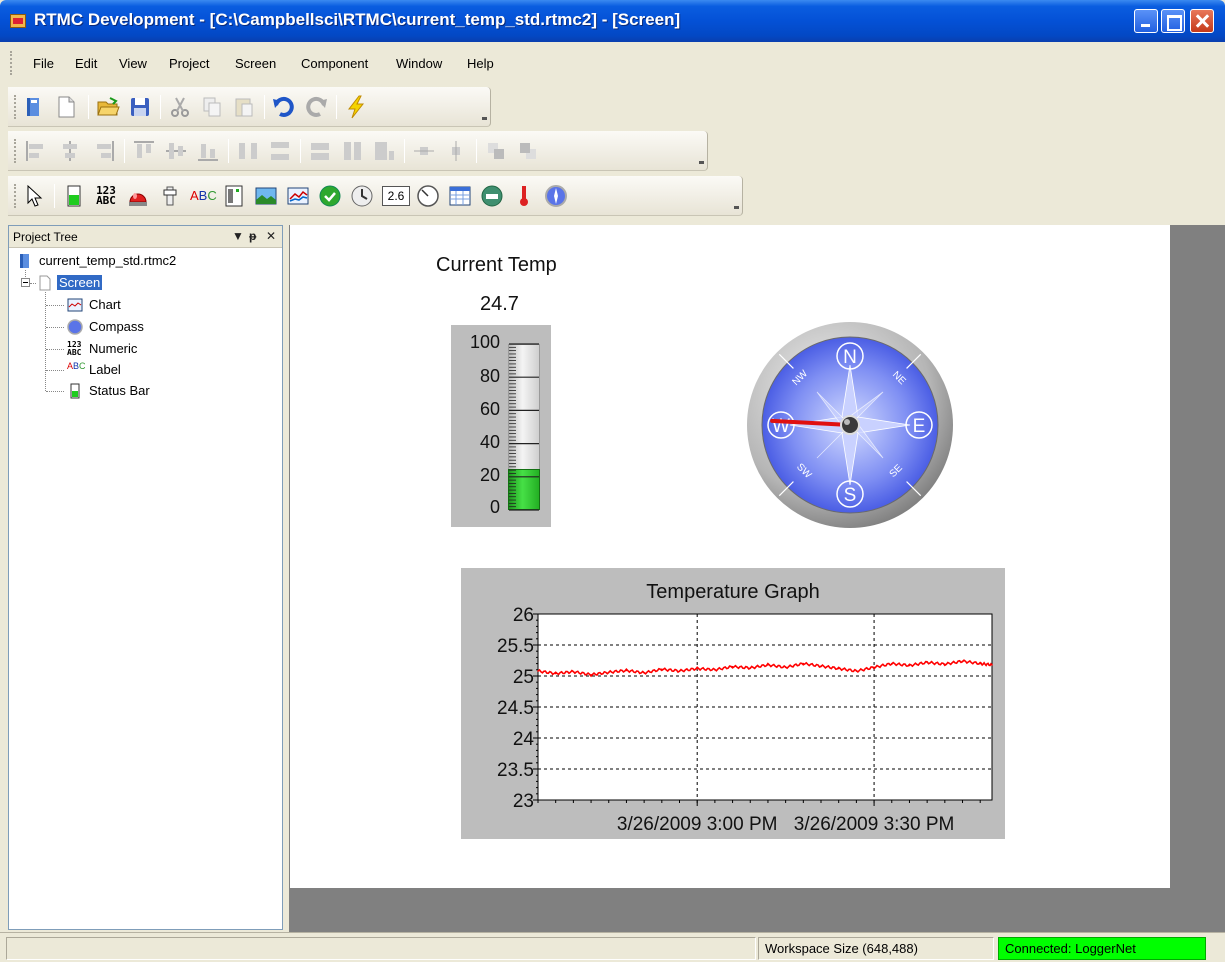 This screenshot has height=962, width=1225. Describe the element at coordinates (523, 801) in the screenshot. I see `chart-y-tick-label: 23` at that location.